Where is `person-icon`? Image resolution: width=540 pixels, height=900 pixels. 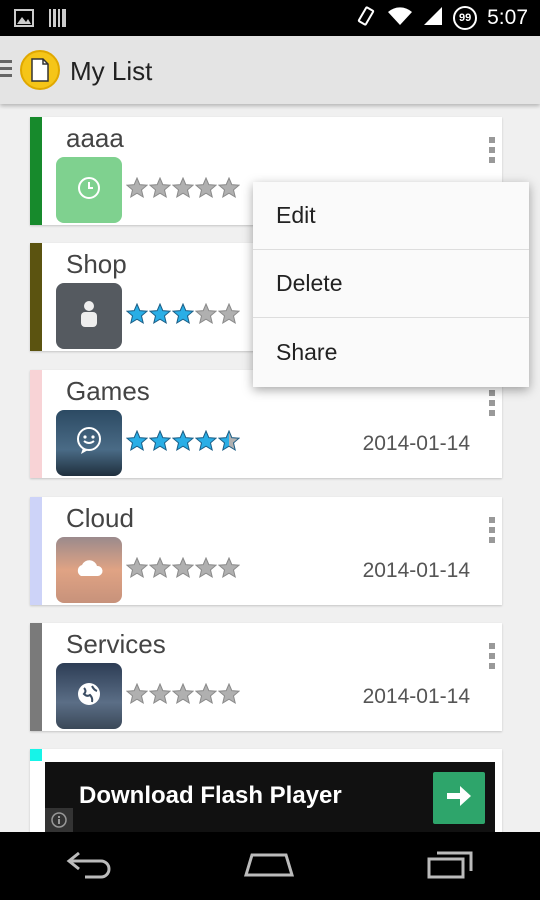 person-icon is located at coordinates (89, 316).